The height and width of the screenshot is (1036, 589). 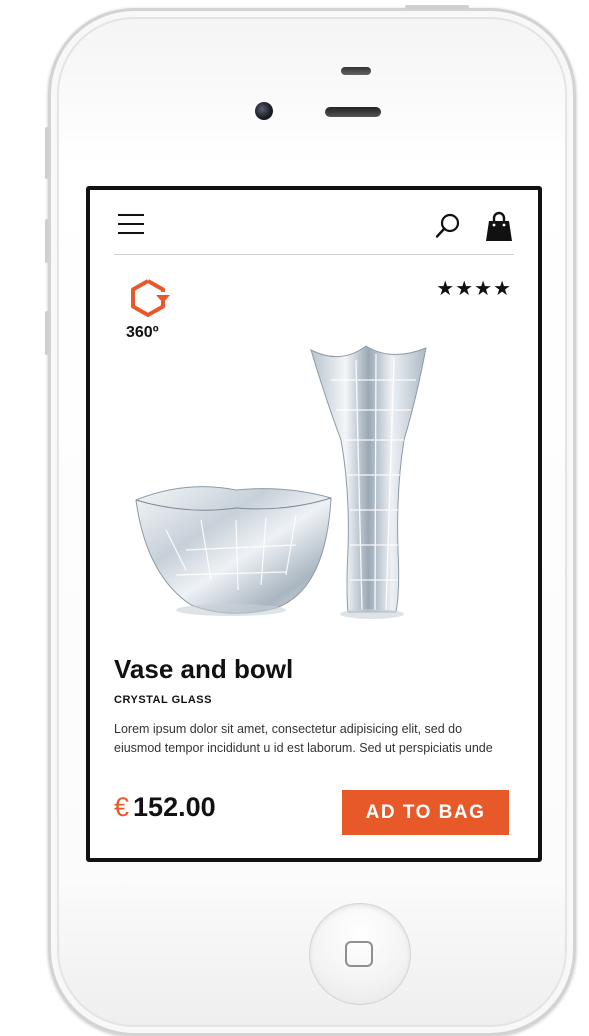 What do you see at coordinates (47, 153) in the screenshot?
I see `mute-switch` at bounding box center [47, 153].